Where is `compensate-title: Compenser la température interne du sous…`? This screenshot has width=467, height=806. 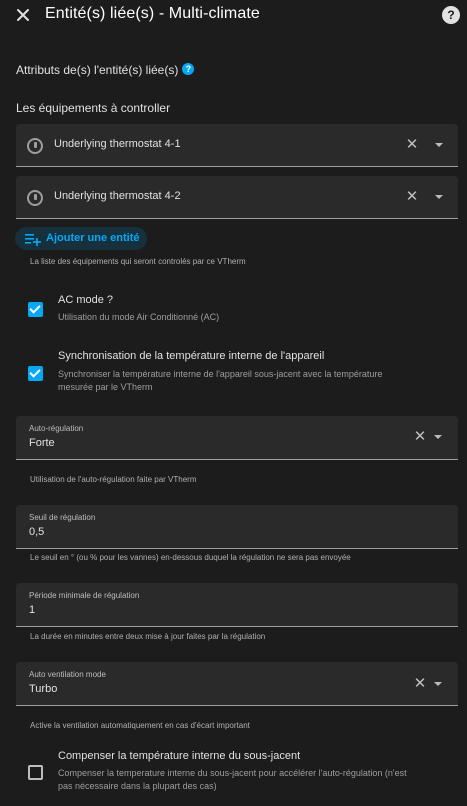
compensate-title: Compenser la température interne du sous… is located at coordinates (179, 756).